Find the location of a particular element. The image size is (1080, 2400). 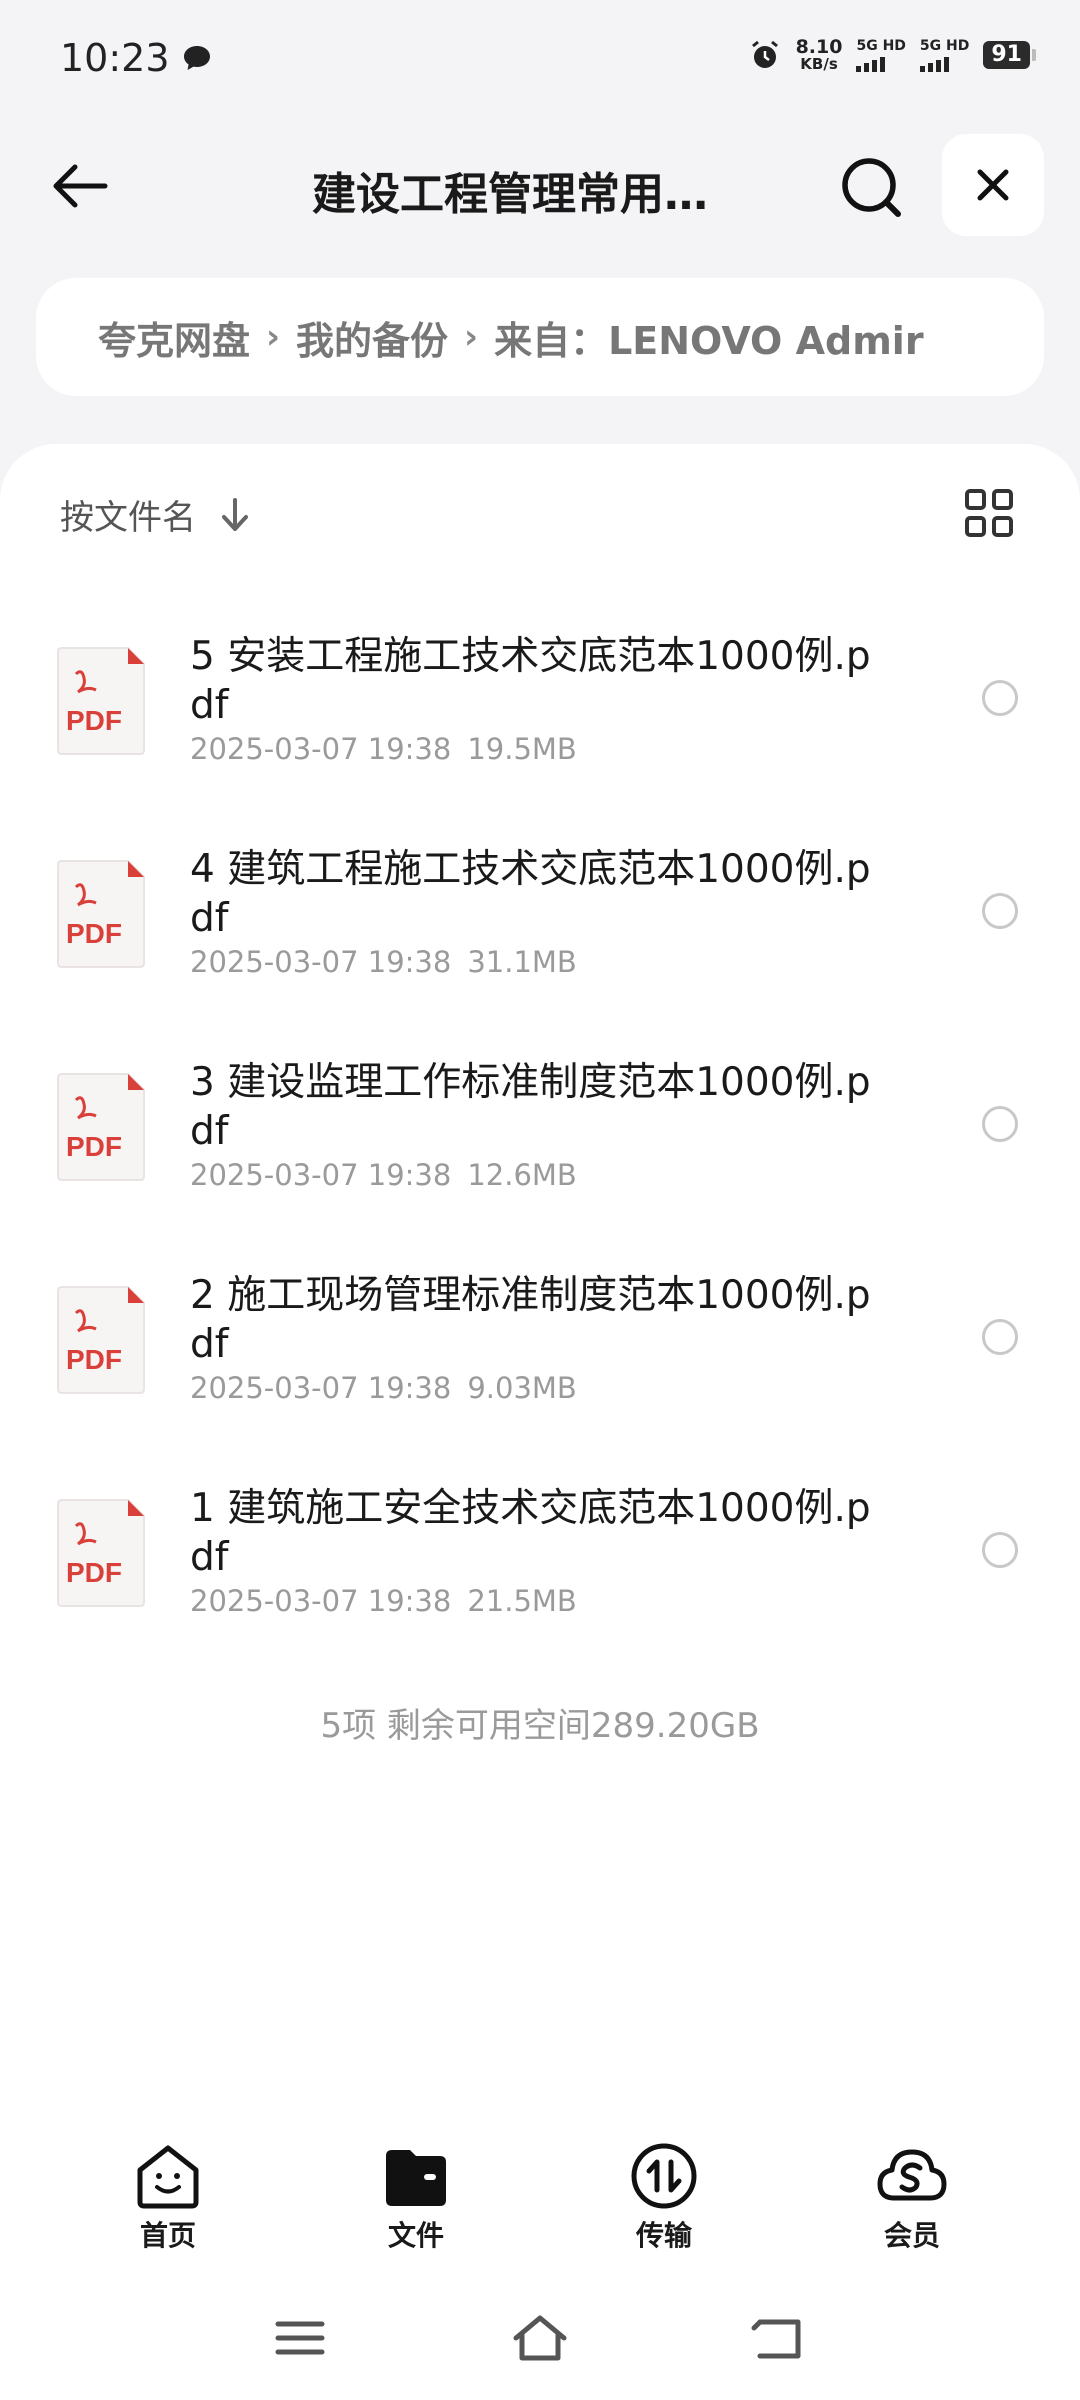

file-name: 4 建筑工程施工技术交底范本1000例.pdf is located at coordinates (530, 894).